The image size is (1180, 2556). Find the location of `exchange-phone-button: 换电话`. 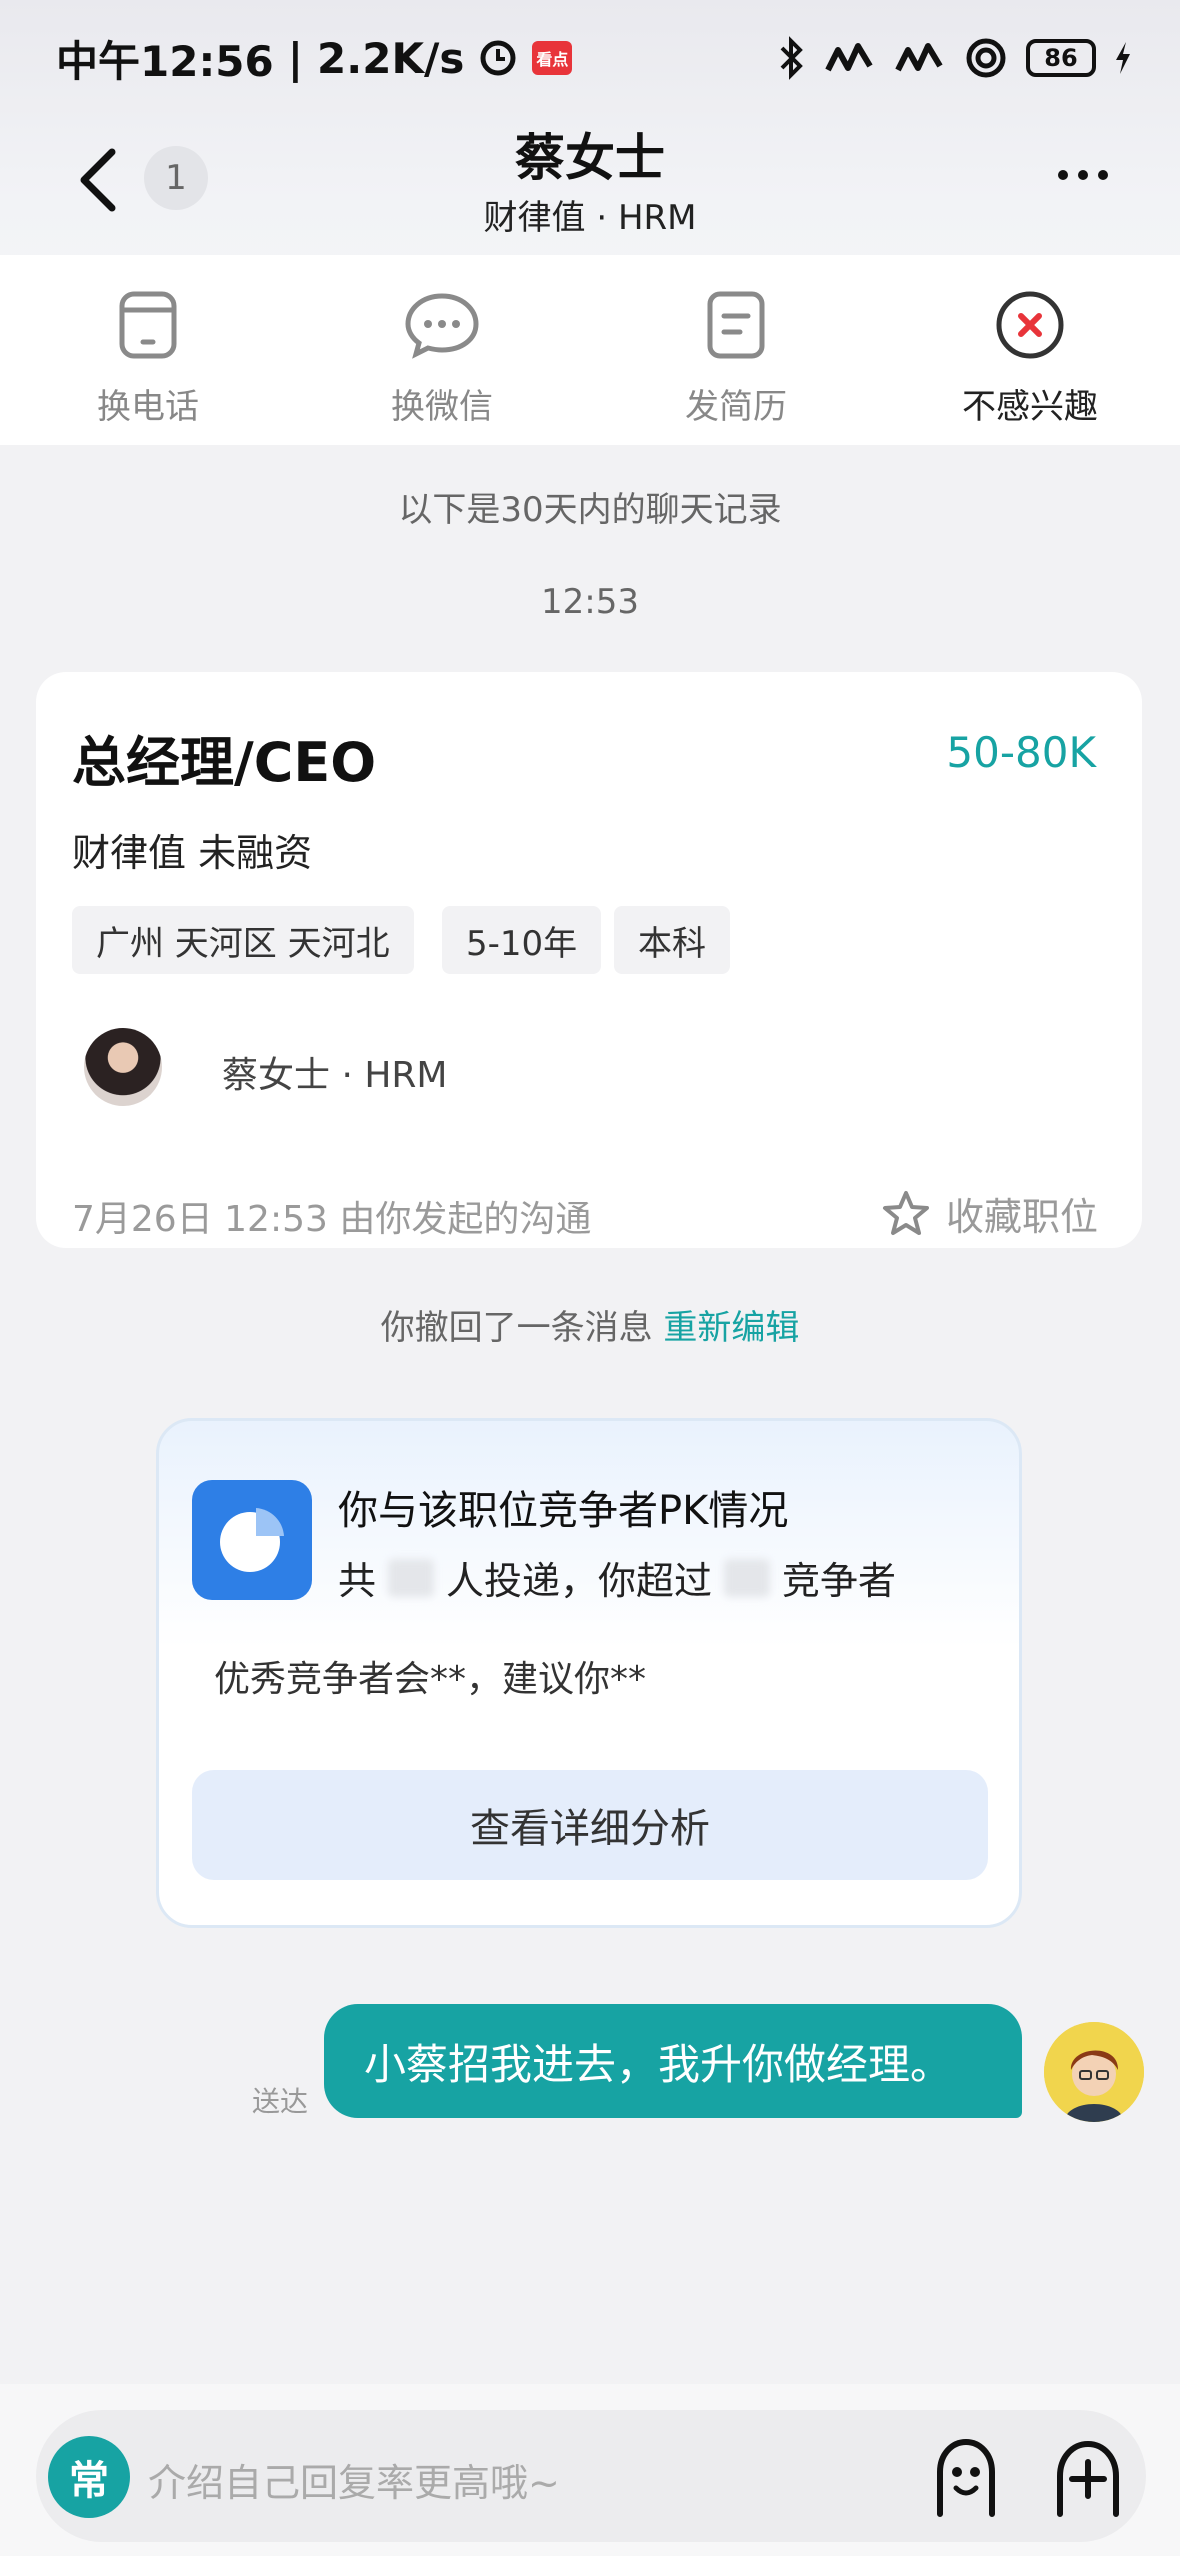

exchange-phone-button: 换电话 is located at coordinates (148, 356).